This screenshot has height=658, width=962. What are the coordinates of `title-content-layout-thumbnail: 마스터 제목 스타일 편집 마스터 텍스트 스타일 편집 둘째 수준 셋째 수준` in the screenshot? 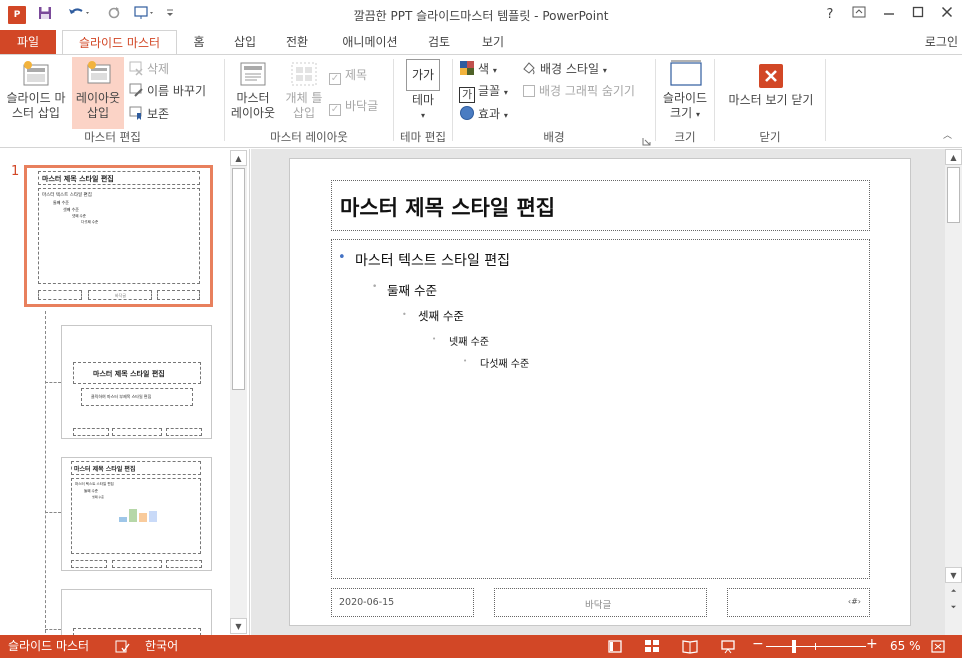 It's located at (136, 514).